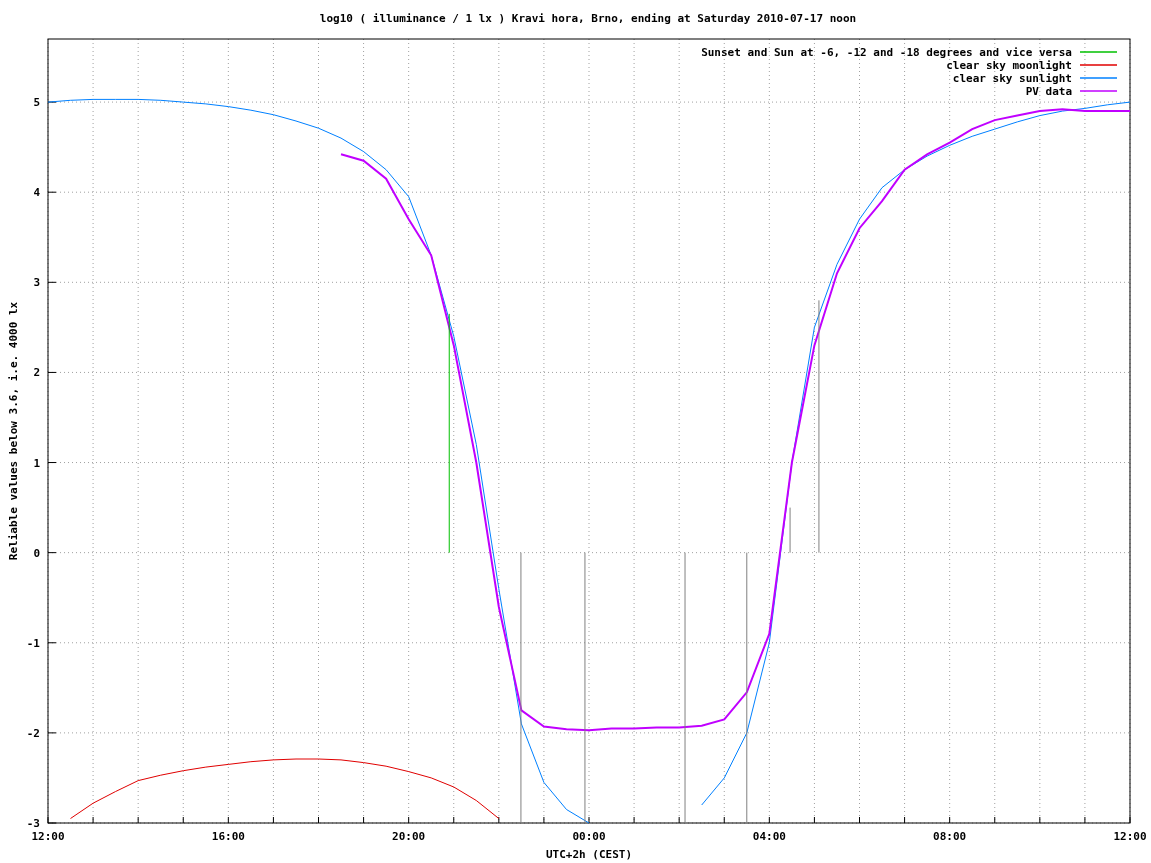 This screenshot has height=863, width=1151. I want to click on x-axis-label: UTC+2h (CEST), so click(589, 854).